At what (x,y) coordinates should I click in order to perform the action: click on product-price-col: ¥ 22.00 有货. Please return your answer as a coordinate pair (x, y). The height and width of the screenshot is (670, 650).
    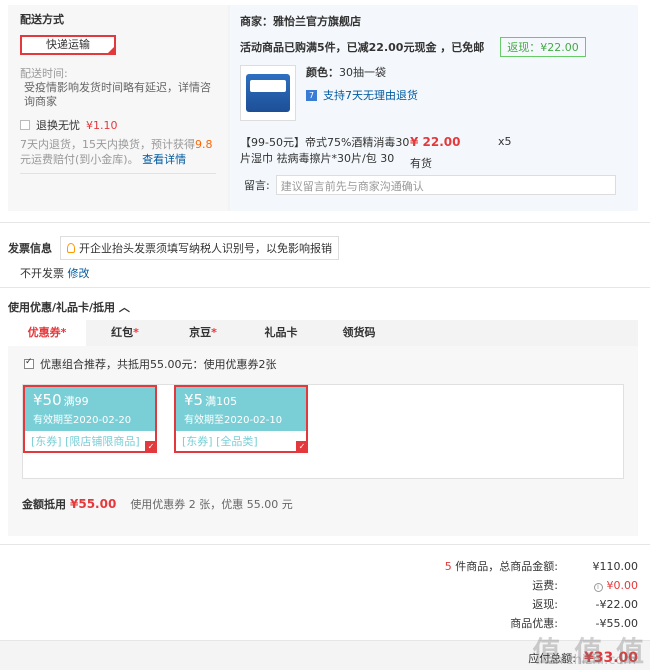
    Looking at the image, I should click on (454, 153).